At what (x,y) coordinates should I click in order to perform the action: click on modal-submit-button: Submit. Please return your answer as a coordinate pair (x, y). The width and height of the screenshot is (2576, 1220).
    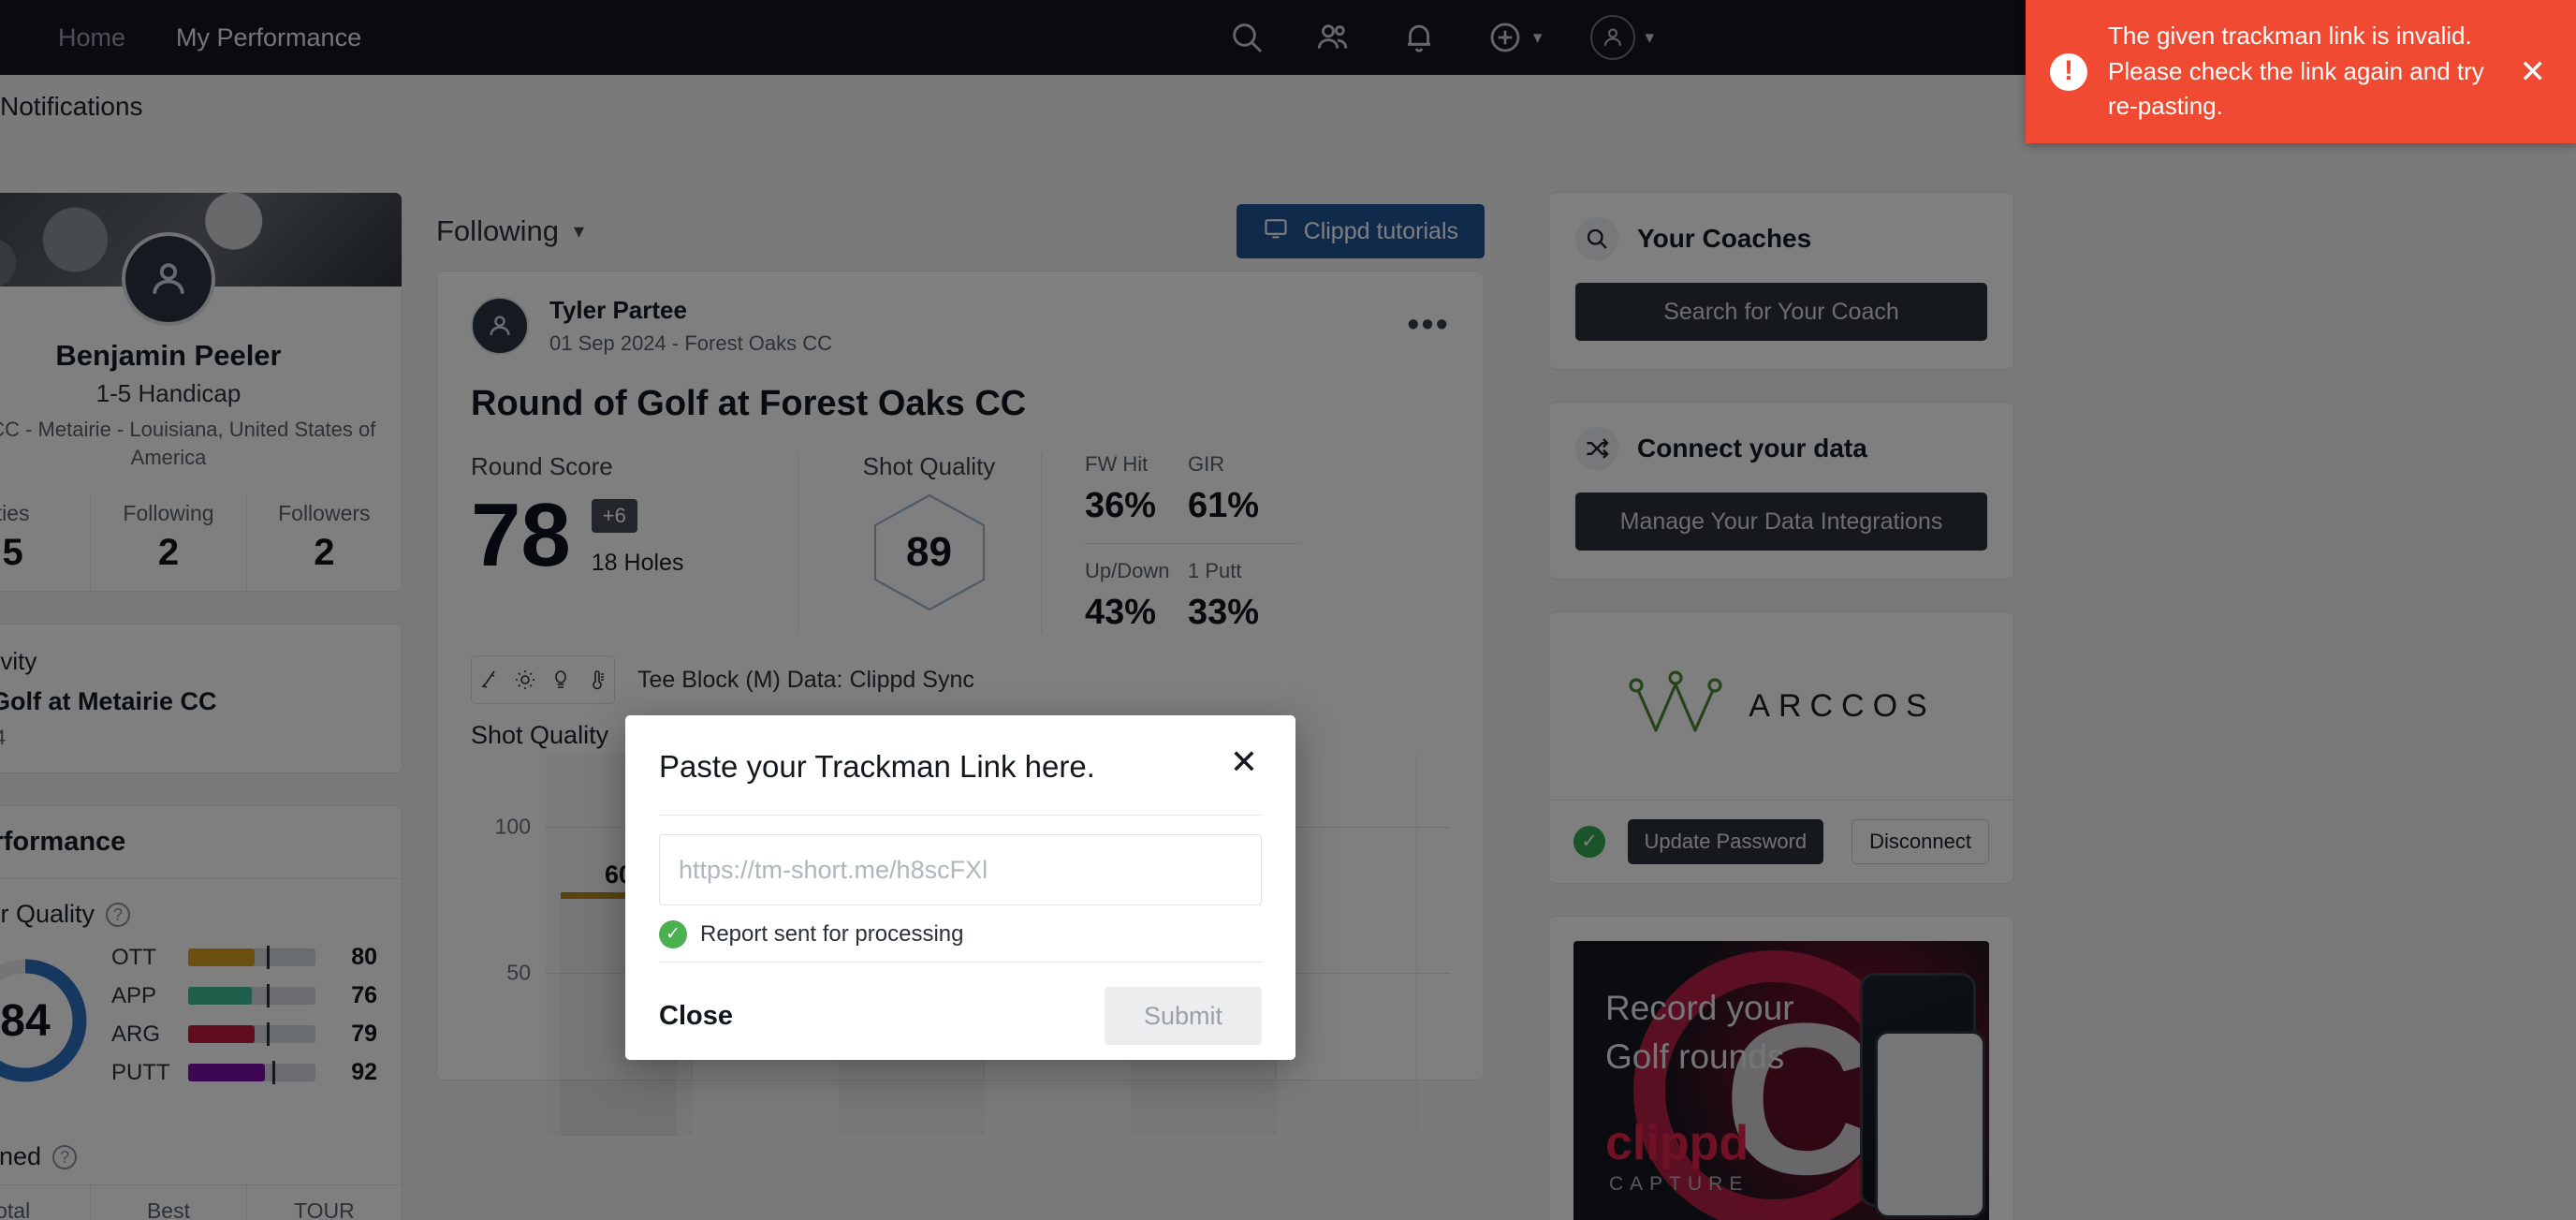
    Looking at the image, I should click on (1183, 1016).